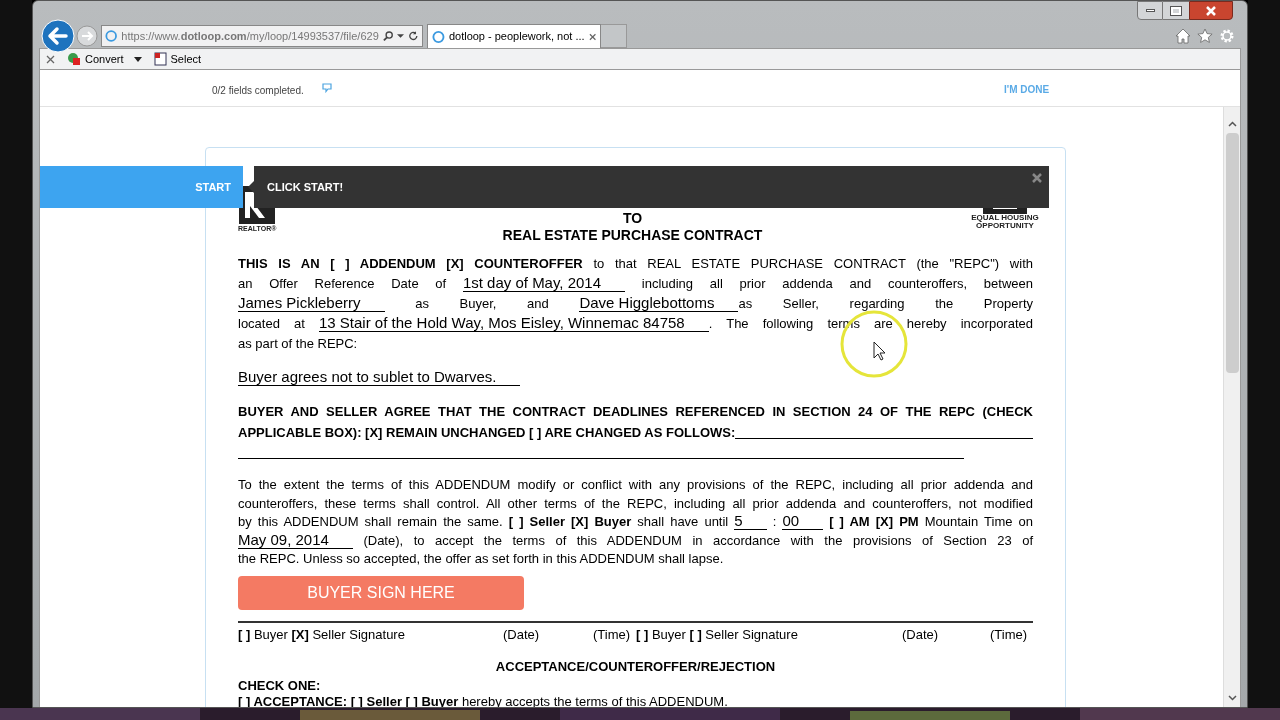  I want to click on logo-caption: EQUAL HOUSING OPPORTUNITY, so click(1005, 222).